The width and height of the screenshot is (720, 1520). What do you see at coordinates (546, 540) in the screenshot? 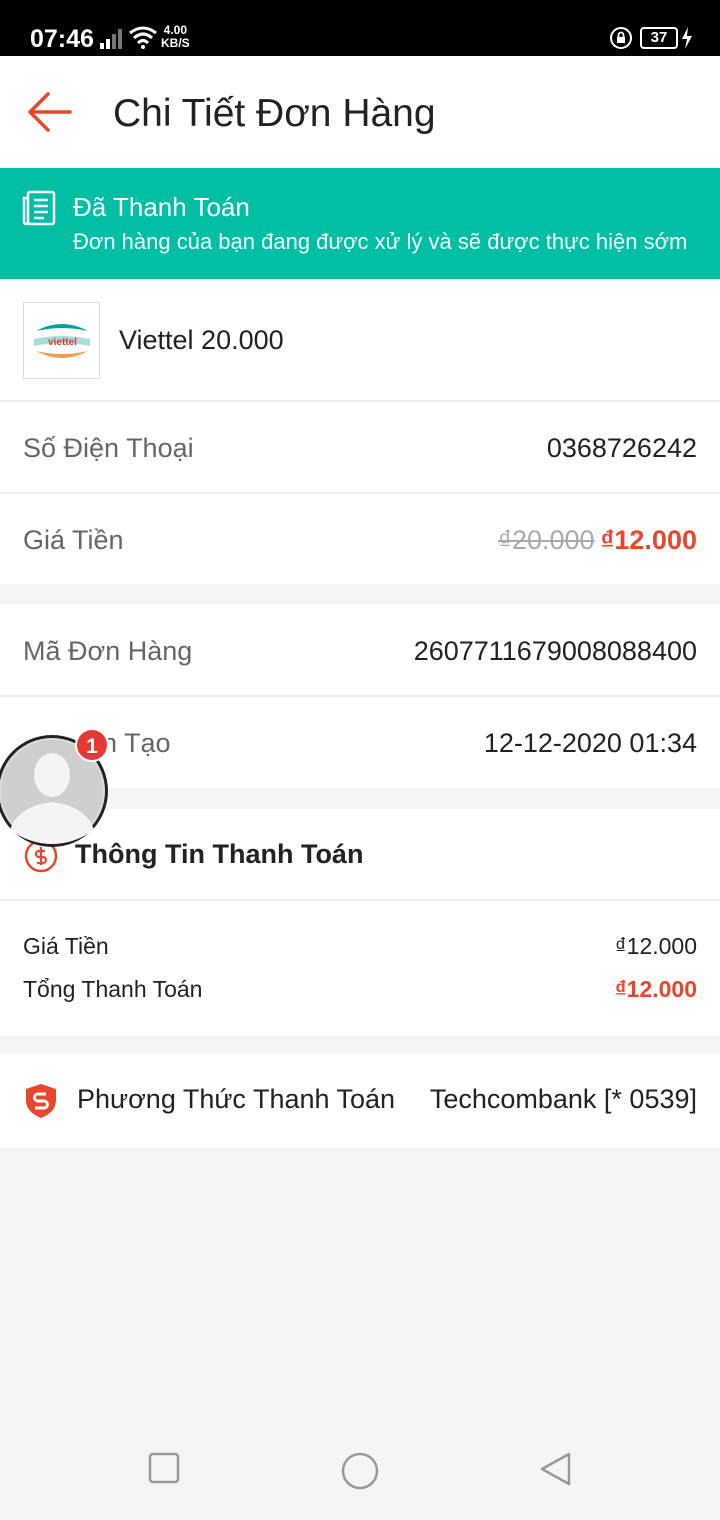
I see `original-price: ₫20.000` at bounding box center [546, 540].